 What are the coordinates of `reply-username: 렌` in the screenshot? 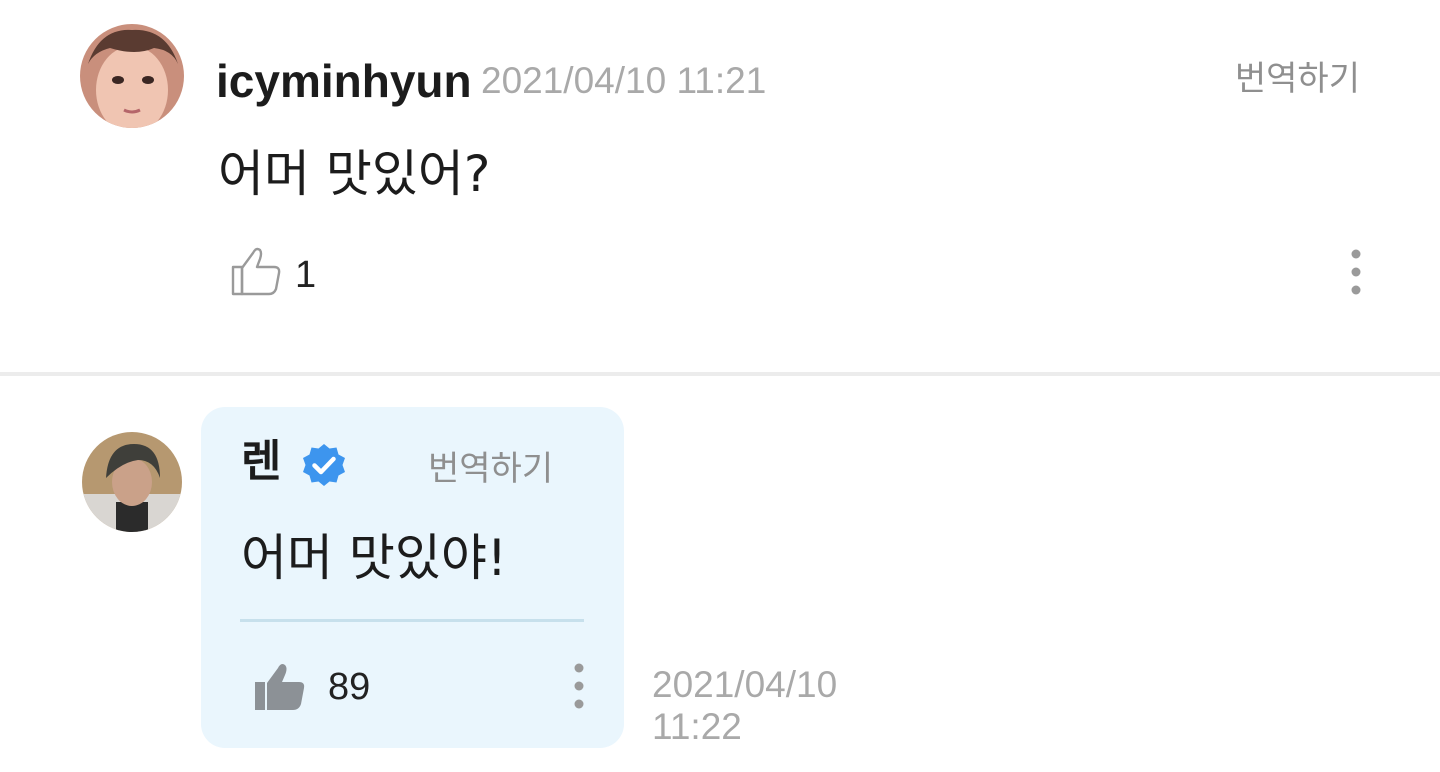 It's located at (261, 462).